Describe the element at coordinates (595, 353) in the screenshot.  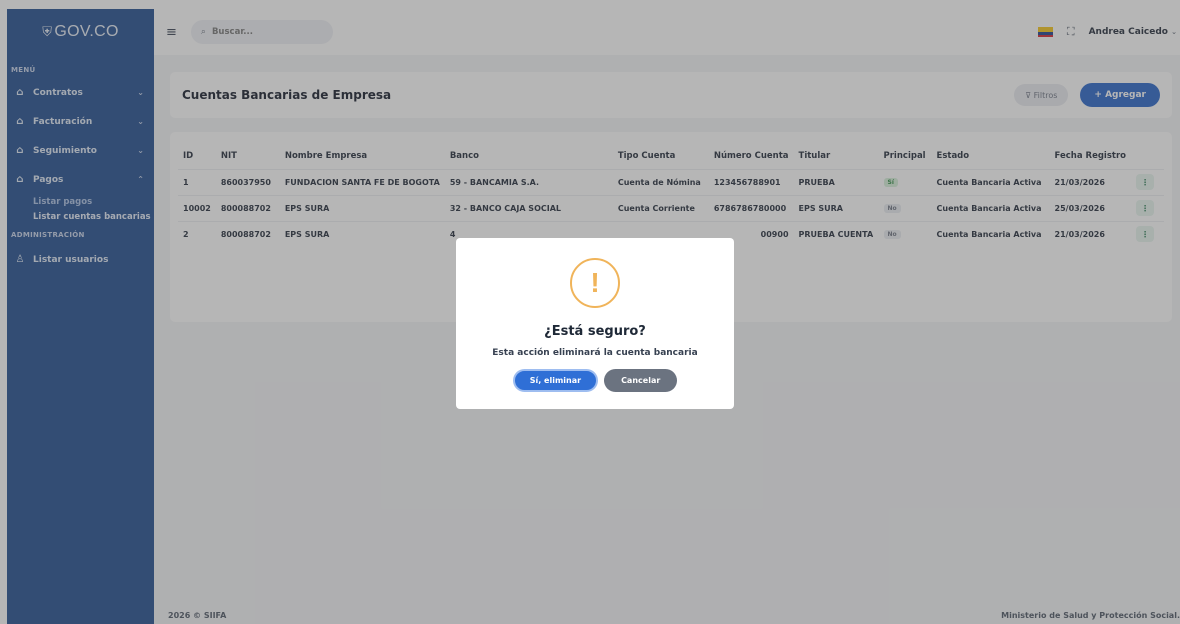
I see `dialog-message: Esta acción eliminará la cuenta bancaria` at that location.